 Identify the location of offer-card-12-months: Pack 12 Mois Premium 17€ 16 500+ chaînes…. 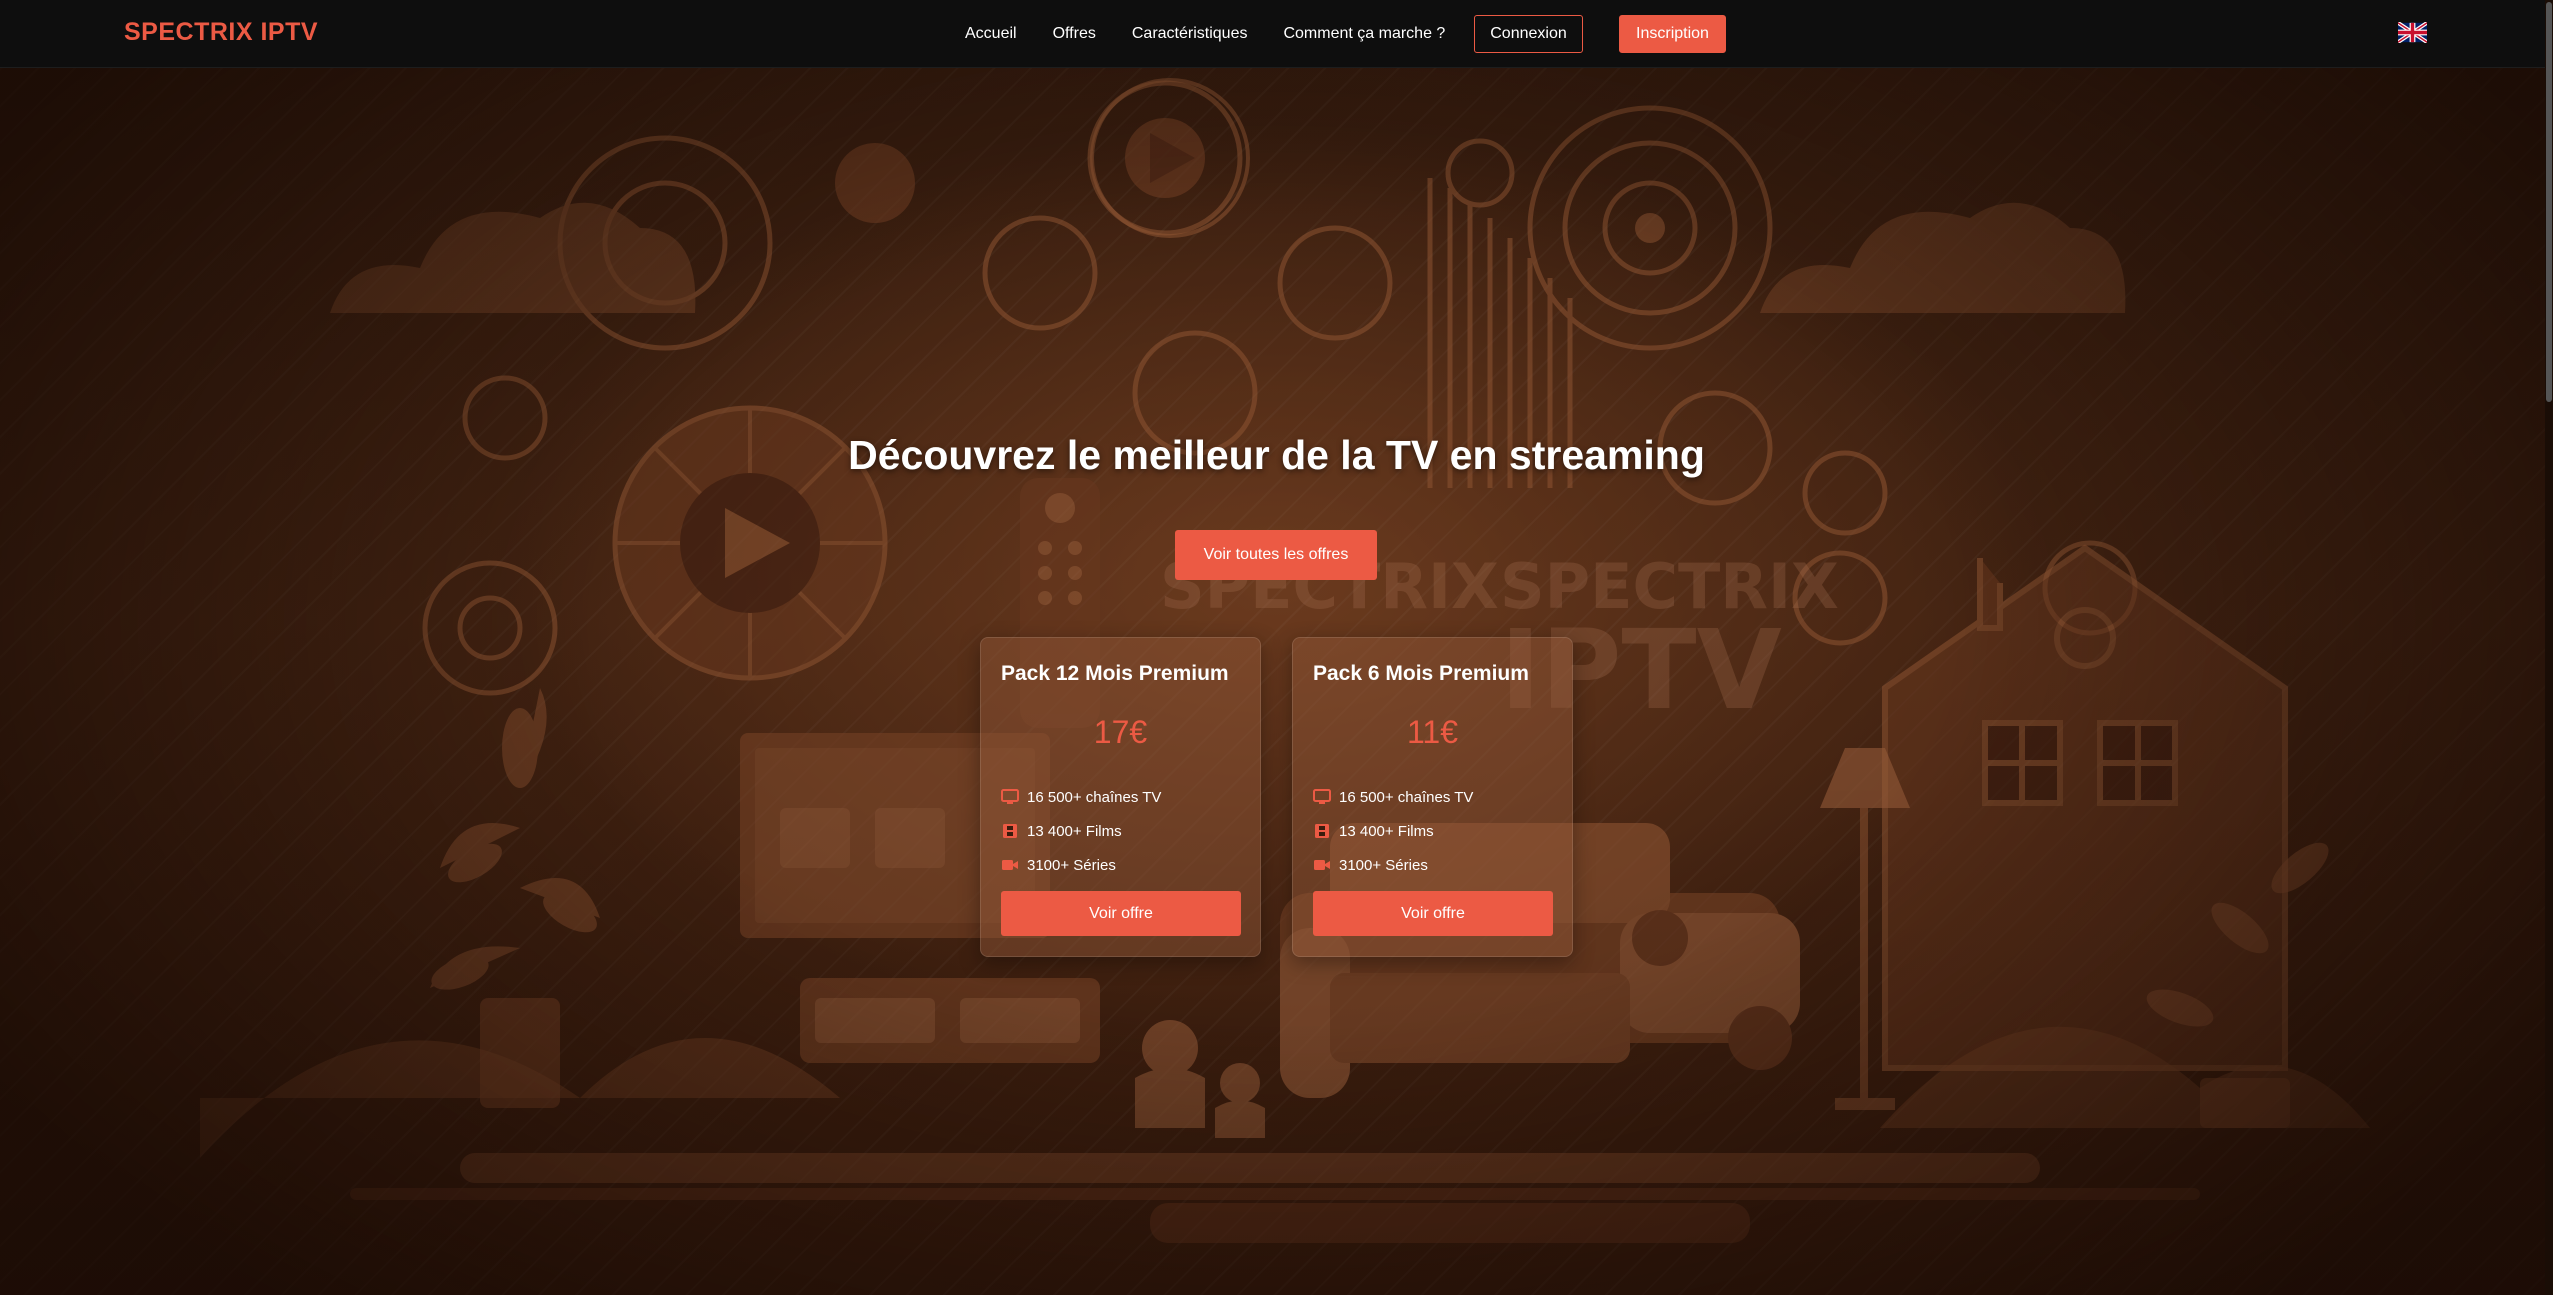
(1120, 797).